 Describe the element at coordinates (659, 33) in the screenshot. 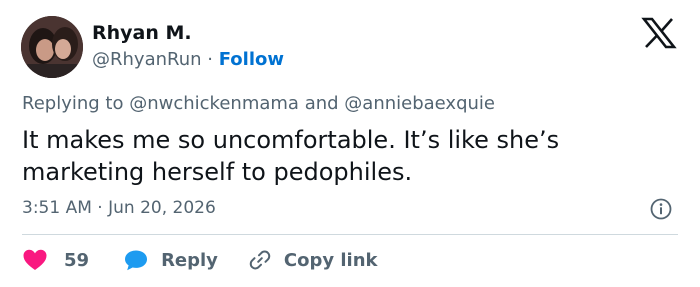

I see `x-logo-icon` at that location.